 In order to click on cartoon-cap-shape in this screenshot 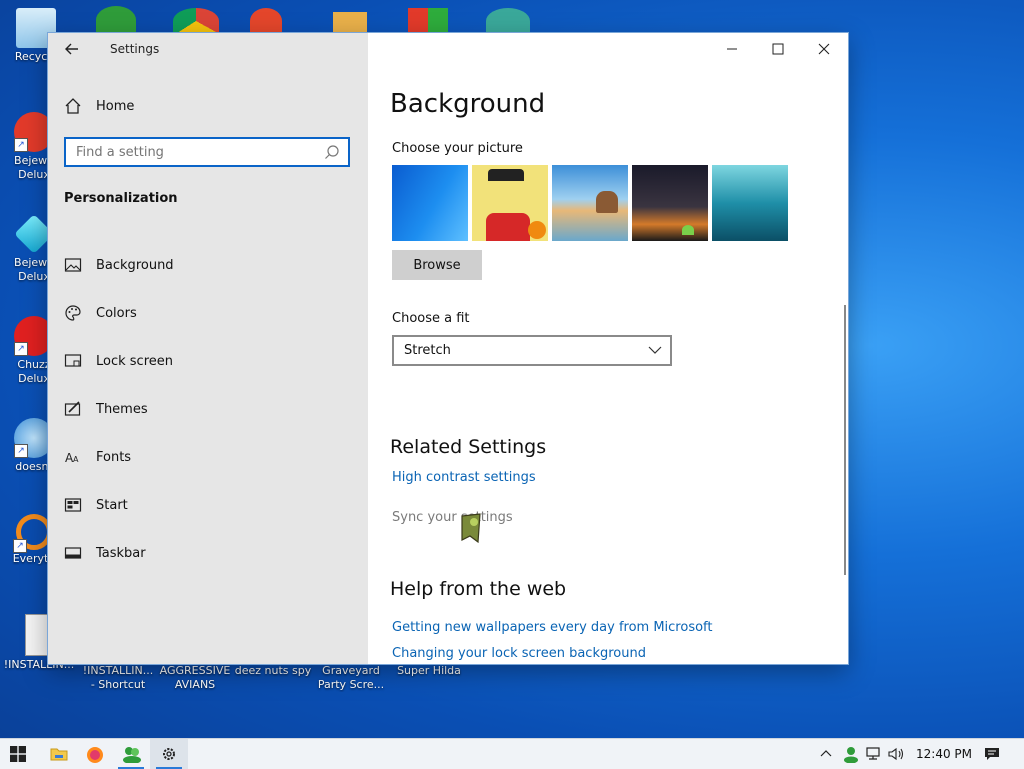, I will do `click(506, 175)`.